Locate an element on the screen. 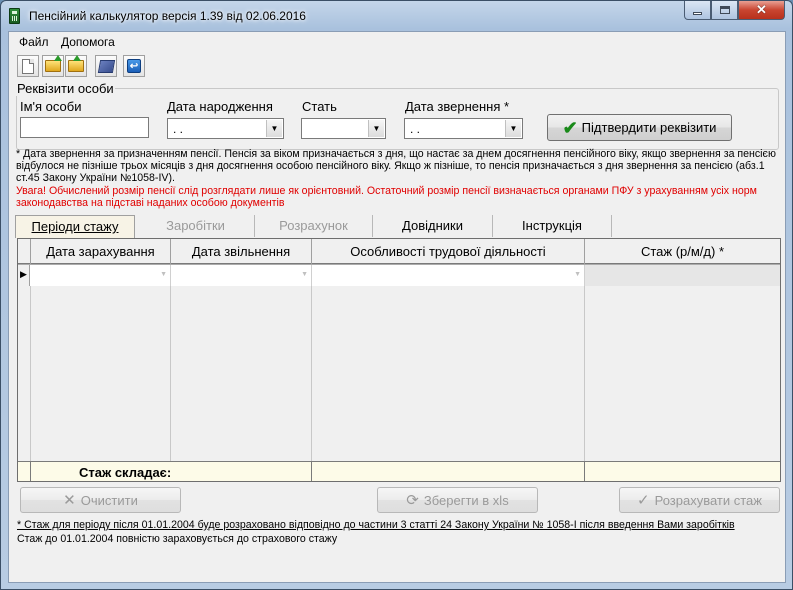 The width and height of the screenshot is (793, 590). maximize-button is located at coordinates (724, 10).